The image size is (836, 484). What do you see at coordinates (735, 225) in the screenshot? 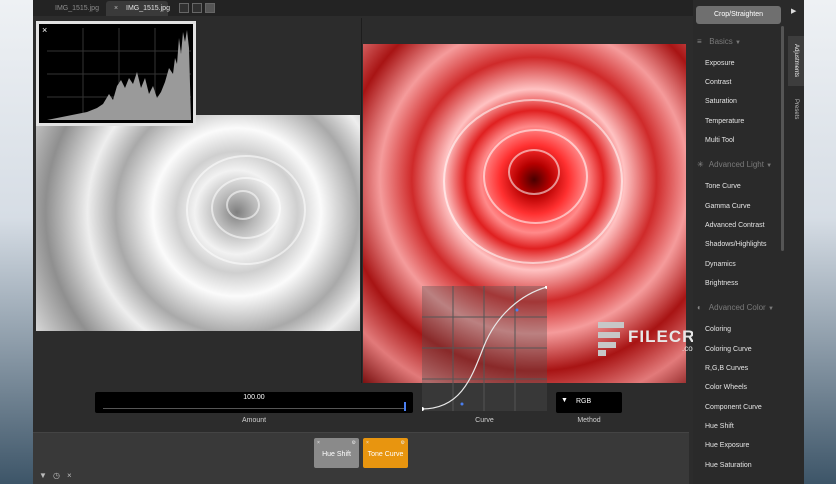
I see `adjustment-advanced-contrast: Advanced Contrast` at bounding box center [735, 225].